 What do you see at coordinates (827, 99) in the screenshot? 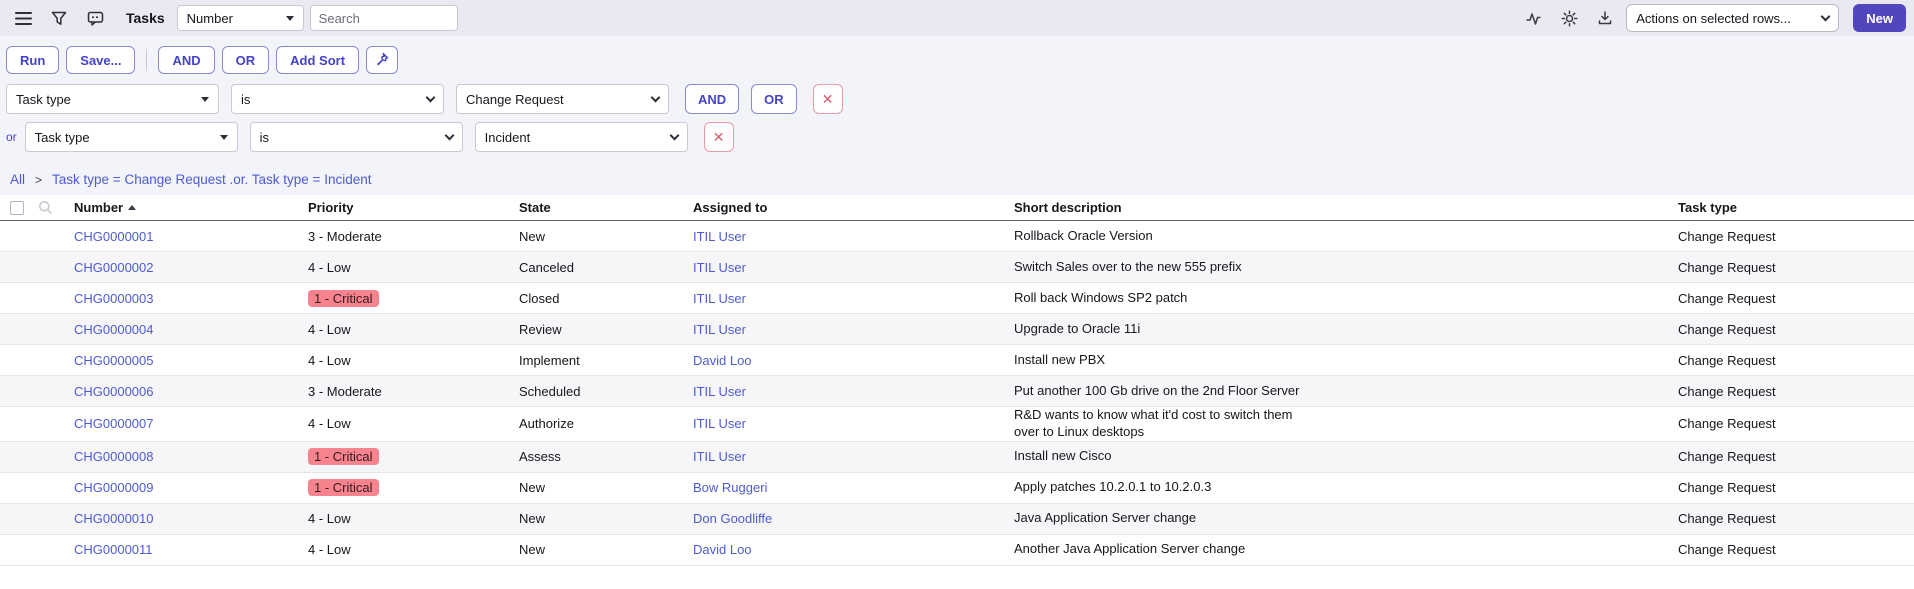
I see `condition-1-remove-button: ✕` at bounding box center [827, 99].